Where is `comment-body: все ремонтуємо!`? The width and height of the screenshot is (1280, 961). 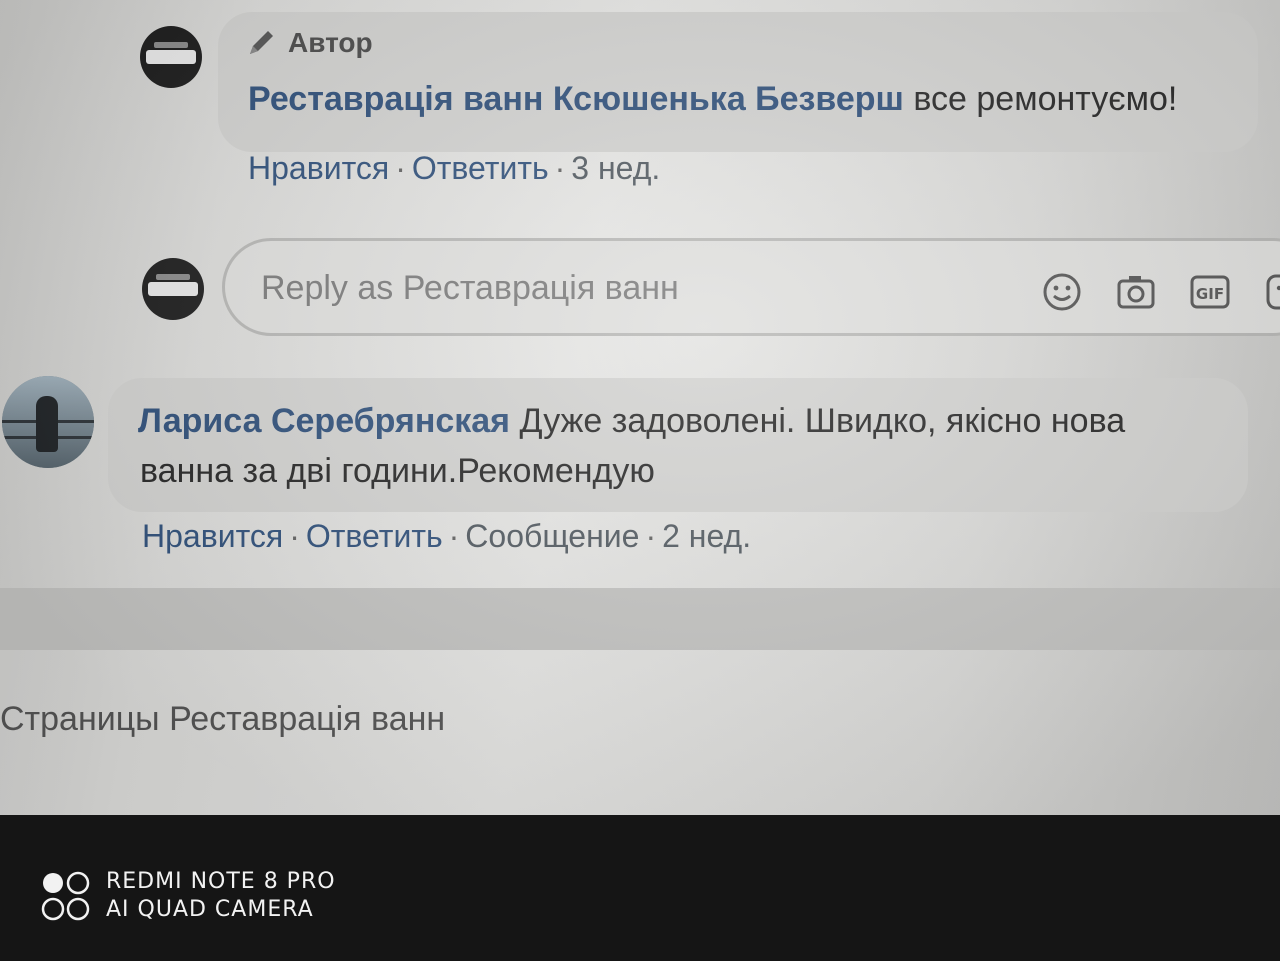
comment-body: все ремонтуємо! is located at coordinates (1045, 99).